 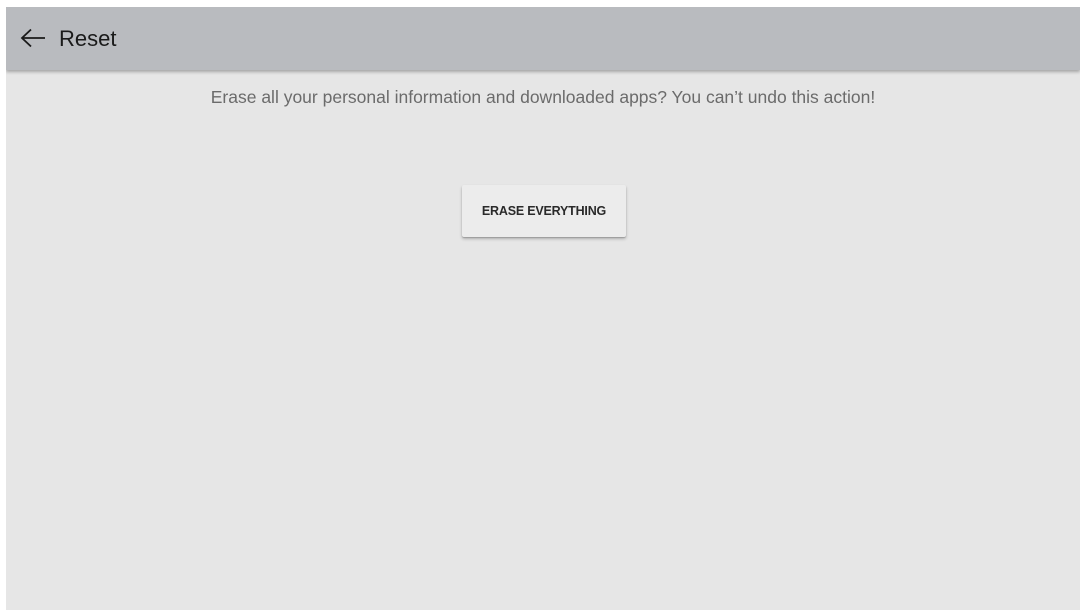 I want to click on arrow-left-icon, so click(x=33, y=38).